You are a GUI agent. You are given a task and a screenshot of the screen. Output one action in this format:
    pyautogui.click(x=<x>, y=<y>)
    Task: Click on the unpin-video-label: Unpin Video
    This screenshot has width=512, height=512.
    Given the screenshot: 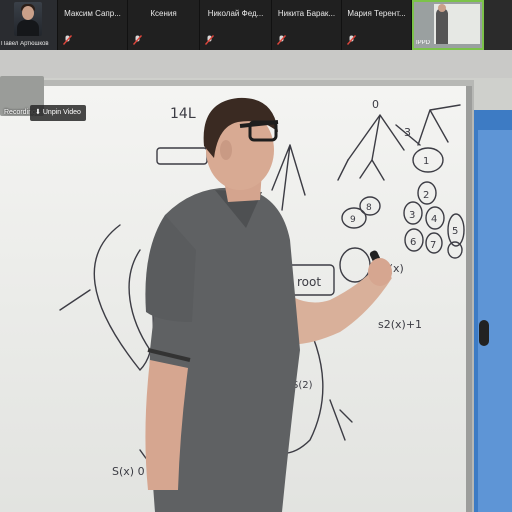 What is the action you would take?
    pyautogui.click(x=61, y=112)
    